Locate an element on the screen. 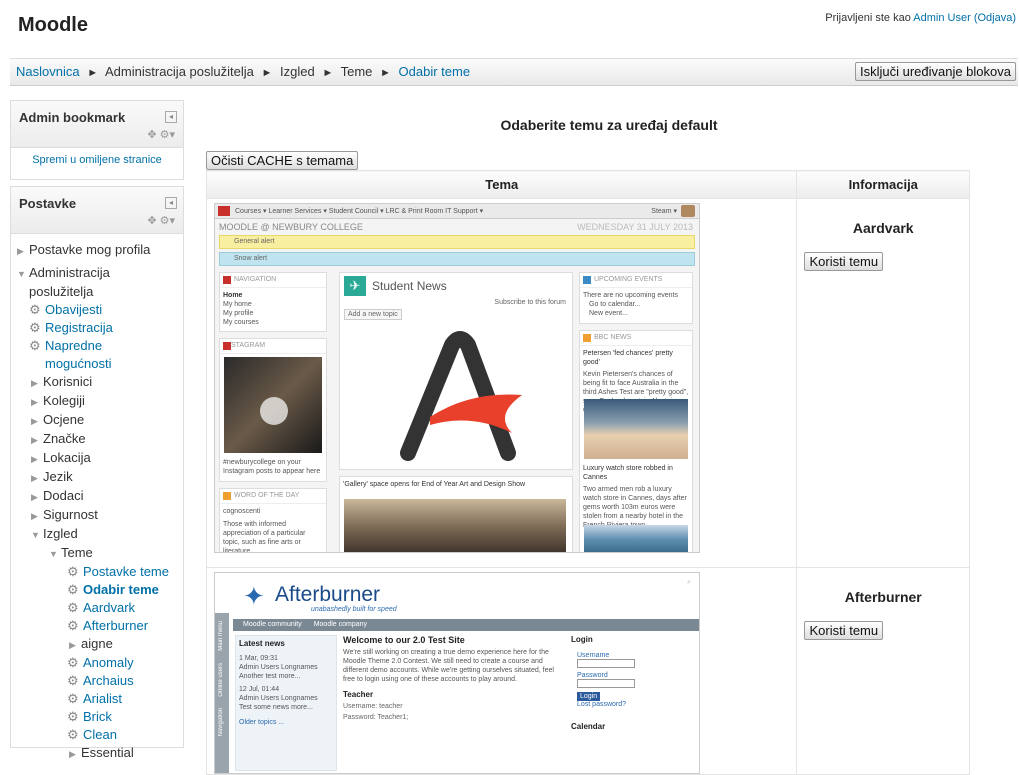 The image size is (1020, 775). preview-bbc-headline: Petersen 'fed chances' pretty good' is located at coordinates (628, 358).